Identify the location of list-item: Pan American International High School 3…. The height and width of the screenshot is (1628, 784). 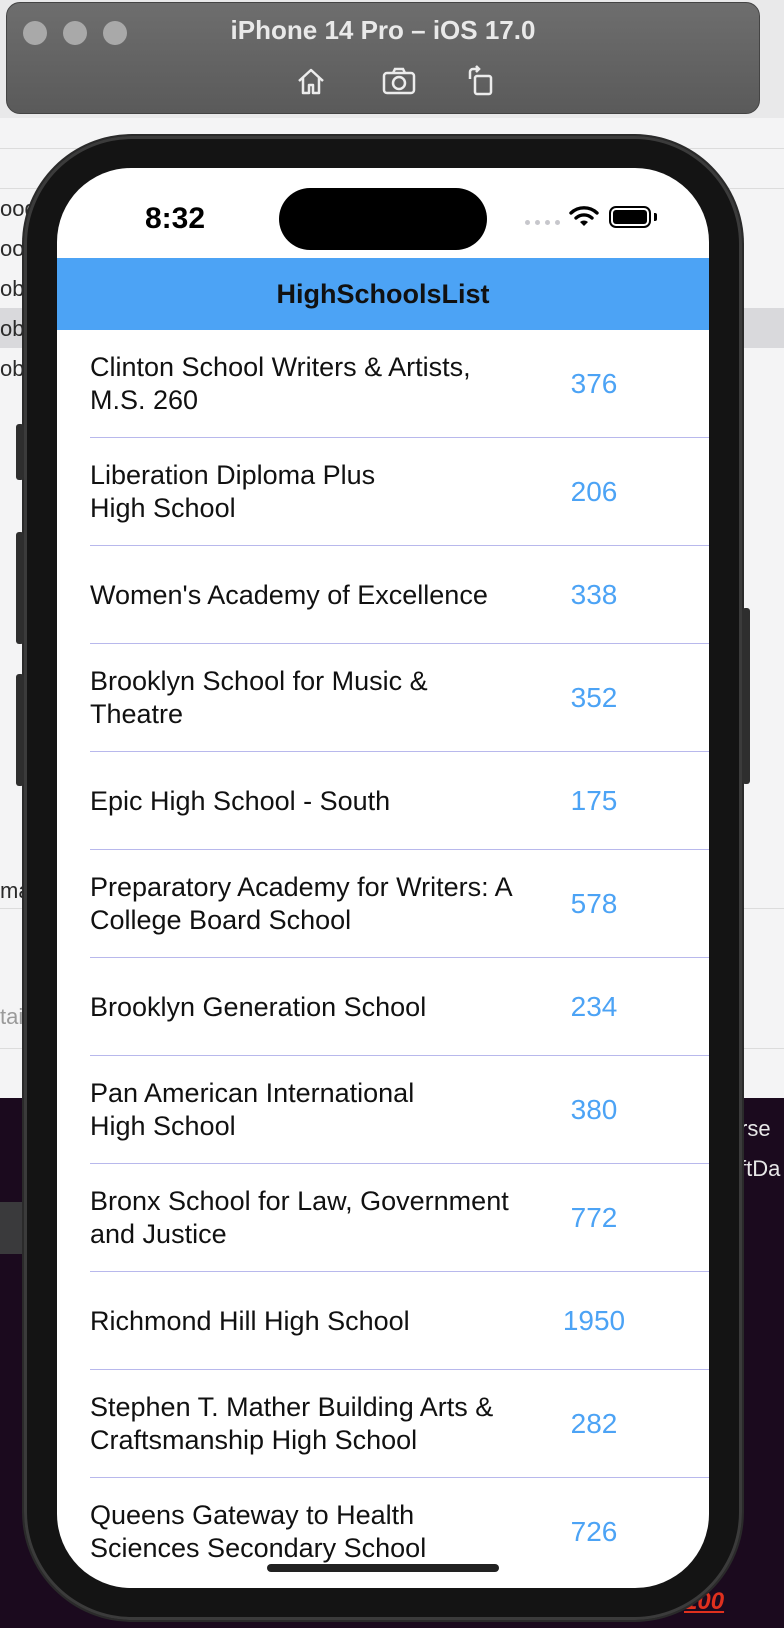
(383, 1110).